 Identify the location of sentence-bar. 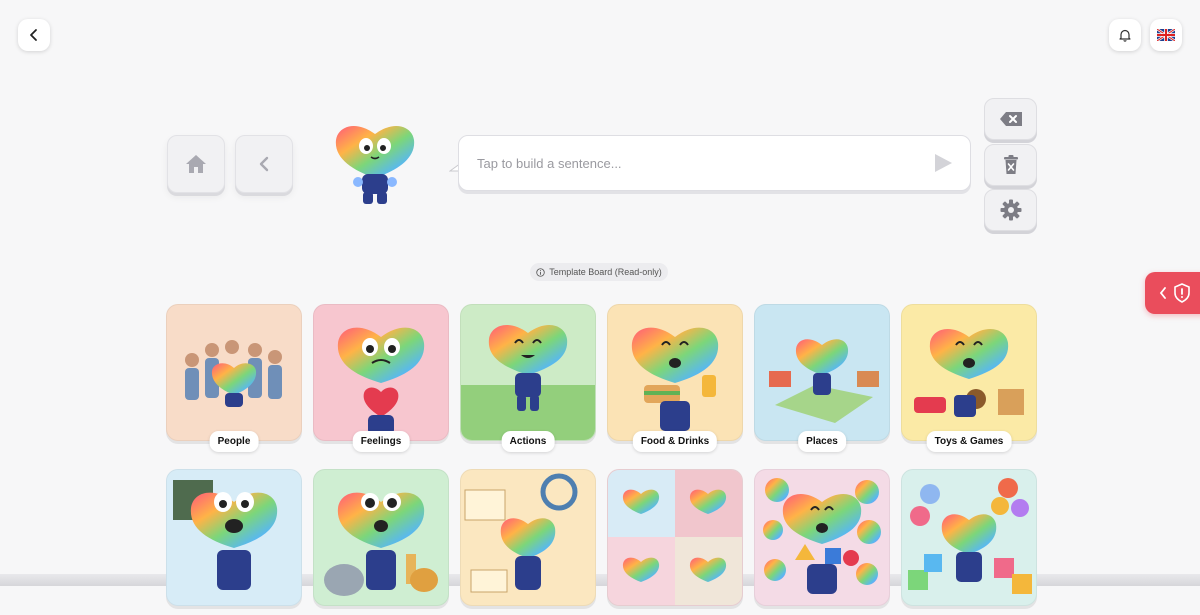
(714, 163).